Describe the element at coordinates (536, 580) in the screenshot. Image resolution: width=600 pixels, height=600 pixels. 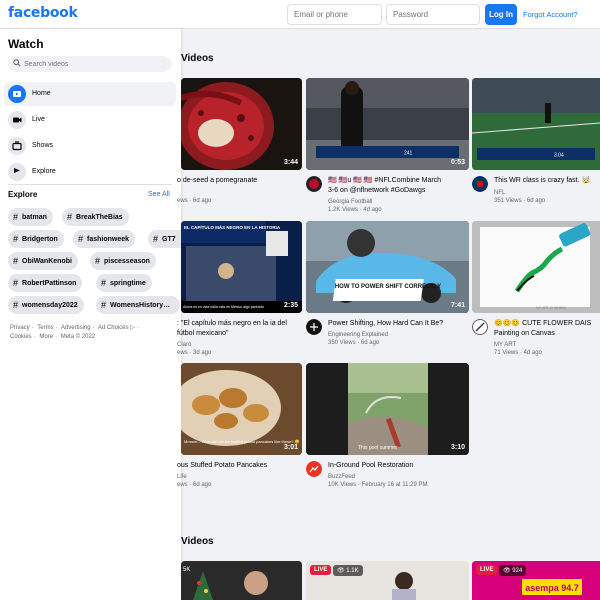
I see `video-thumbnail: asempa 94.7 LIVE 👁 924` at that location.